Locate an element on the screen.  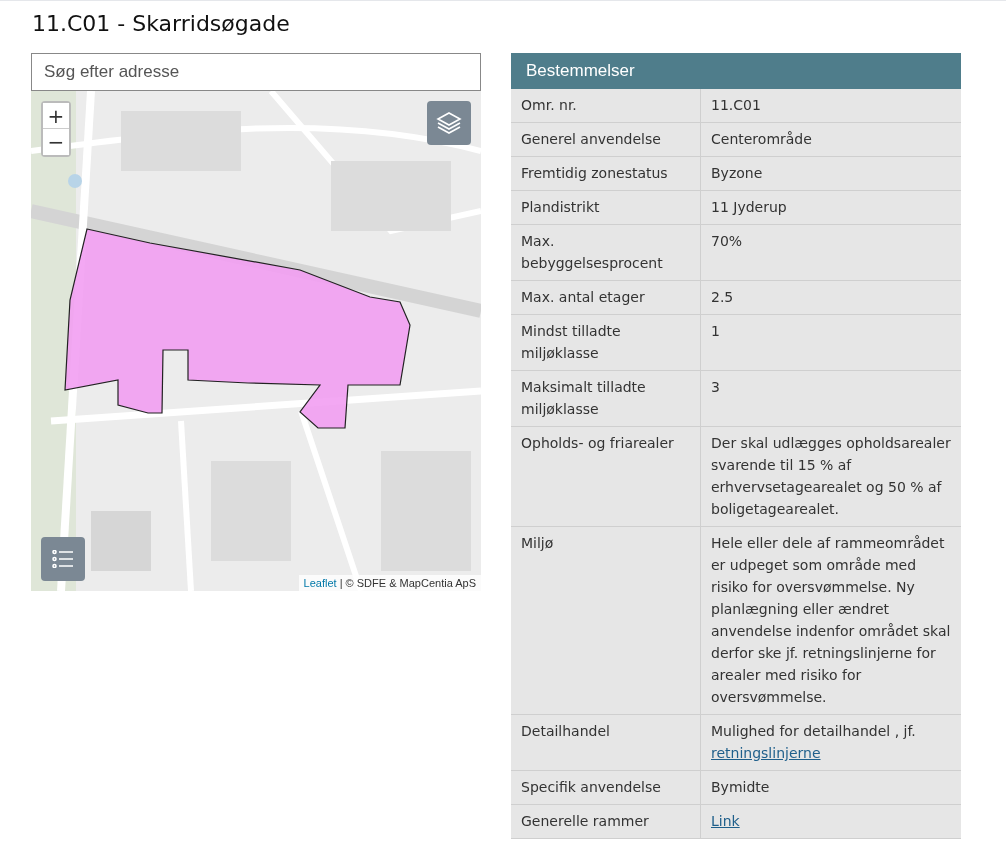
row-label: Specifik anvendelse is located at coordinates (606, 787).